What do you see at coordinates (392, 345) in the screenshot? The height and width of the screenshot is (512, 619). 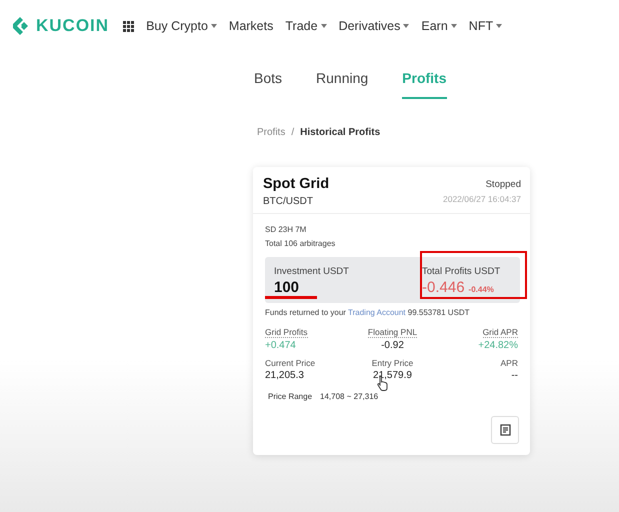 I see `metric-value: -0.92` at bounding box center [392, 345].